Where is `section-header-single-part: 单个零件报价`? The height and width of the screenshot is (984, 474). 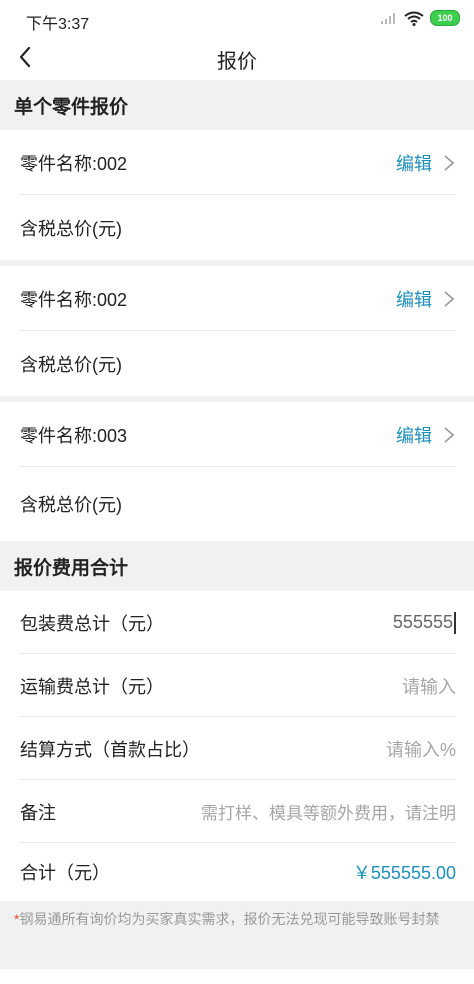 section-header-single-part: 单个零件报价 is located at coordinates (237, 105).